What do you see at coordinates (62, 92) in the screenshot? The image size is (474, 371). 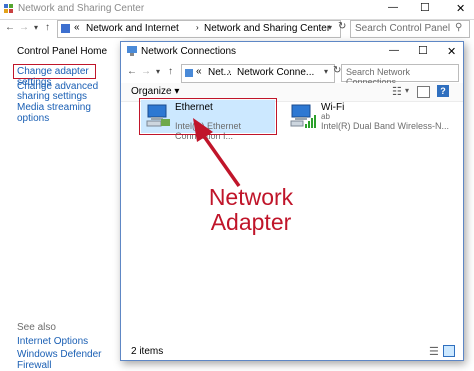 I see `change-advanced-sharing-link: Change advanced sharing settings` at bounding box center [62, 92].